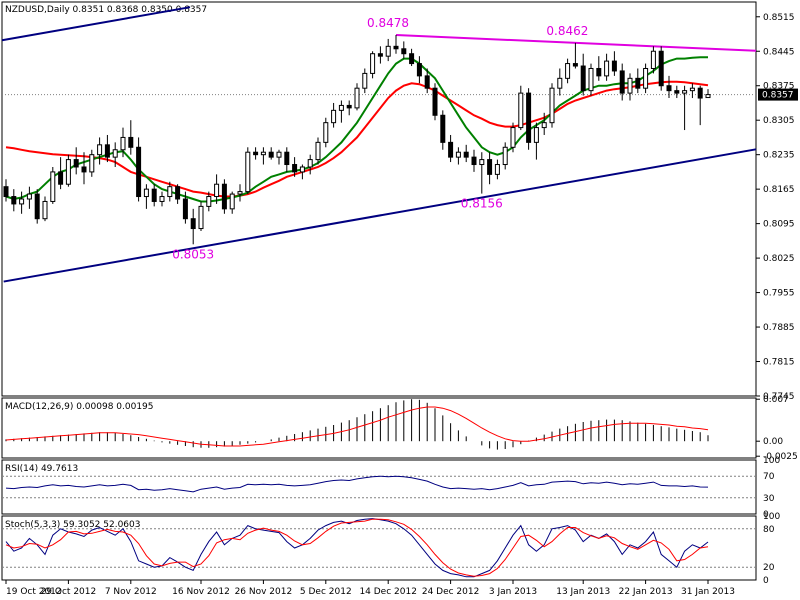  What do you see at coordinates (771, 517) in the screenshot?
I see `stoch-tick-label: 100` at bounding box center [771, 517].